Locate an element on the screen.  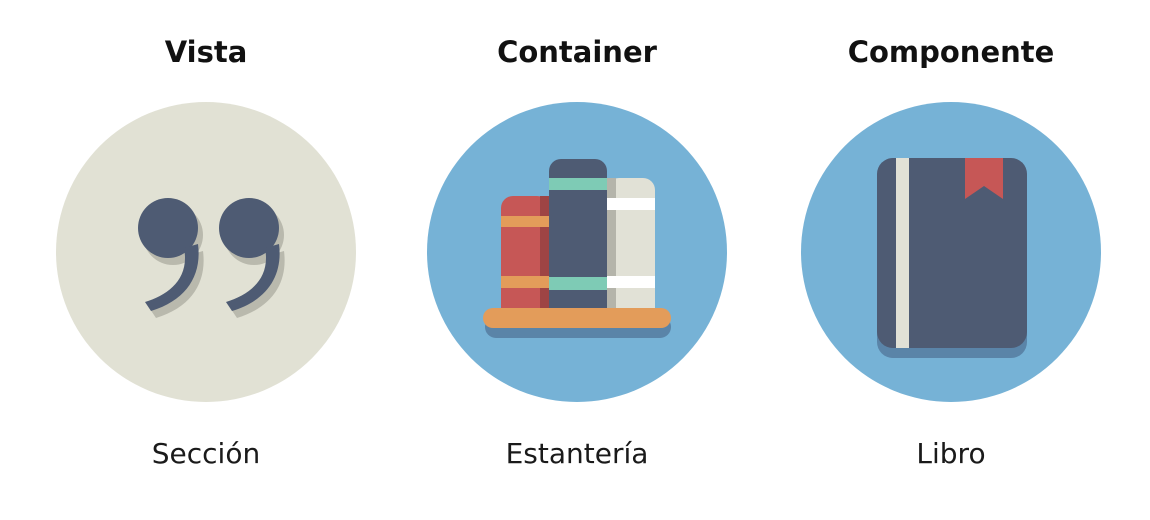
heading-container: Container is located at coordinates (577, 52).